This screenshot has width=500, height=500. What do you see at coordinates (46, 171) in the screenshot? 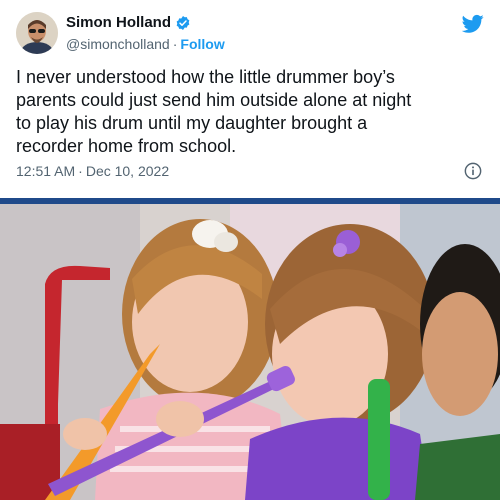
I see `tweet-time: 12:51 AM` at bounding box center [46, 171].